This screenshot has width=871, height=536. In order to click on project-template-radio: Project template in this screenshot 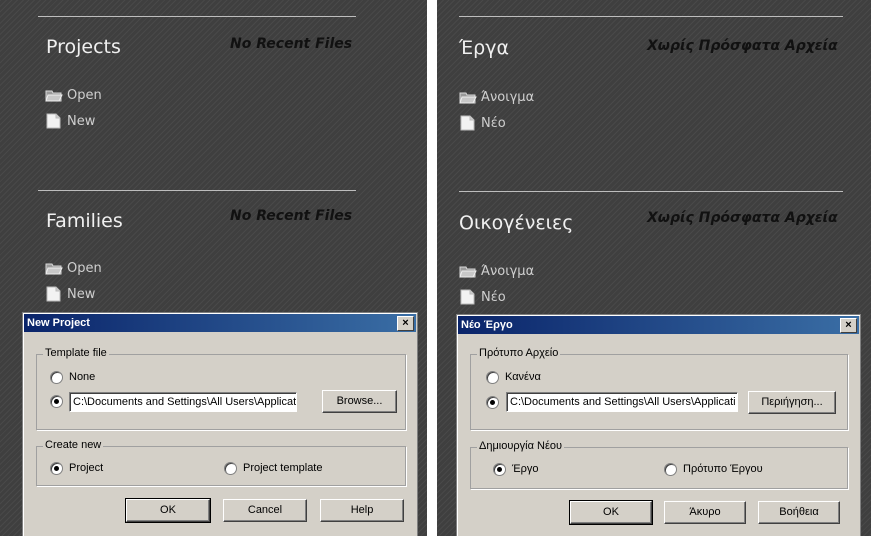, I will do `click(273, 468)`.